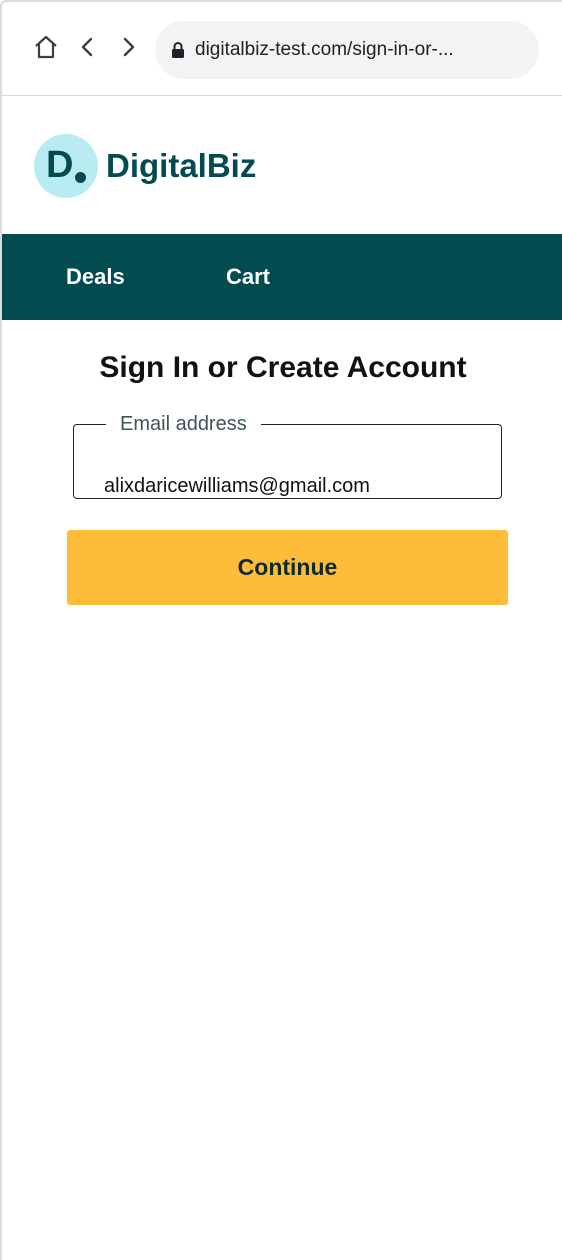 The width and height of the screenshot is (562, 1260). I want to click on forward-button, so click(129, 47).